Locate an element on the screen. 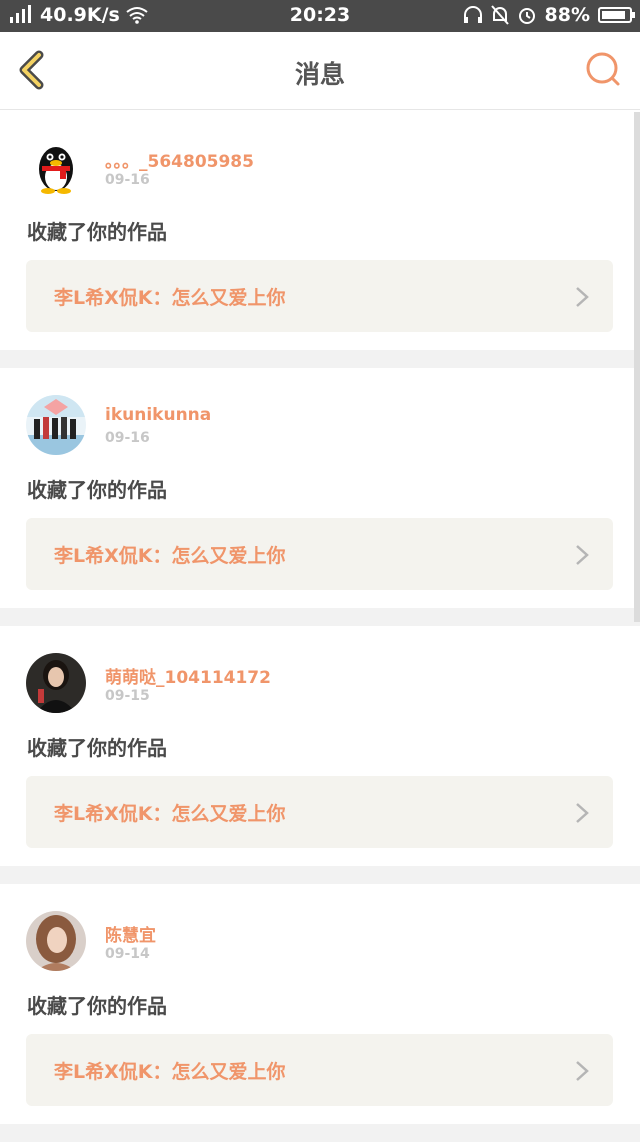  header: 消息 is located at coordinates (320, 71).